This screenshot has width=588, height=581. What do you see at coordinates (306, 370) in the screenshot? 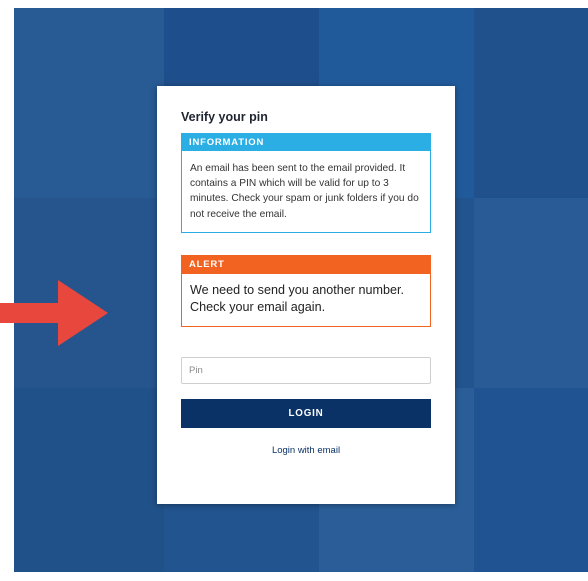
I see `pin-input` at bounding box center [306, 370].